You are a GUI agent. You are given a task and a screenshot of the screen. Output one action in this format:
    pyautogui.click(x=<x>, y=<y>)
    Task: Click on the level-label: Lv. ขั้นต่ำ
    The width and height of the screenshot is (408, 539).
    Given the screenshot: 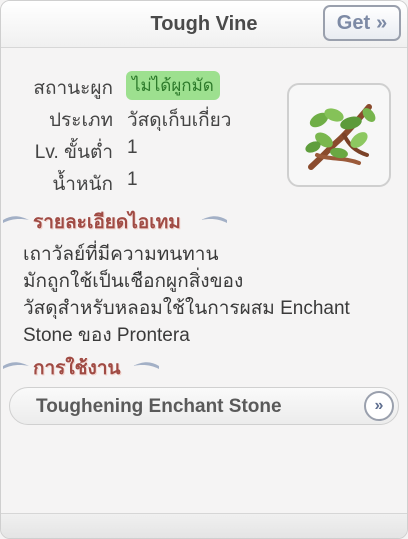 What is the action you would take?
    pyautogui.click(x=73, y=152)
    